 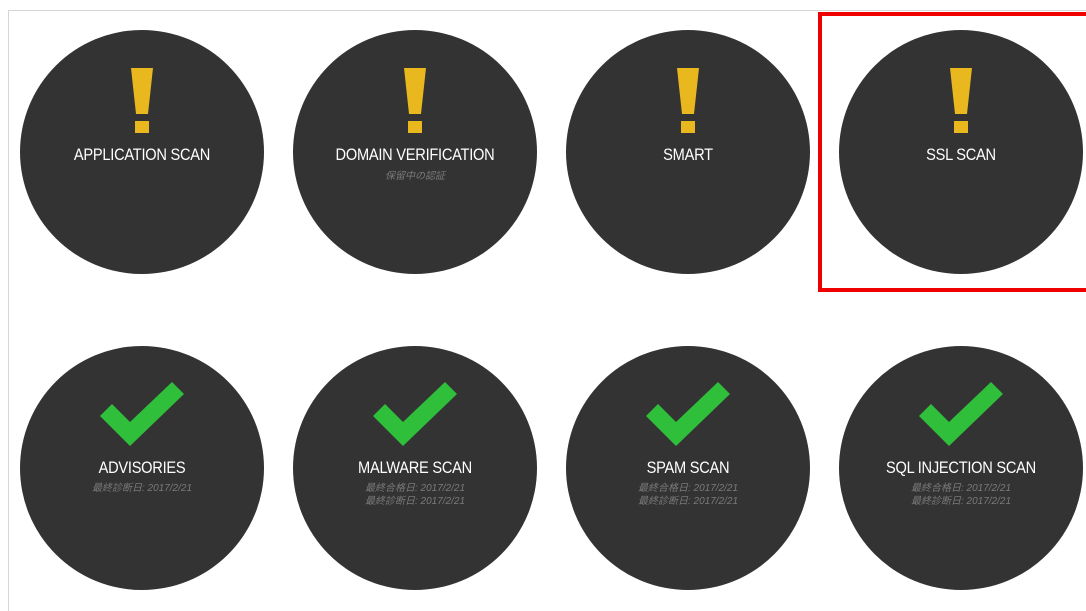 I want to click on tile-label: SMART, so click(x=688, y=154).